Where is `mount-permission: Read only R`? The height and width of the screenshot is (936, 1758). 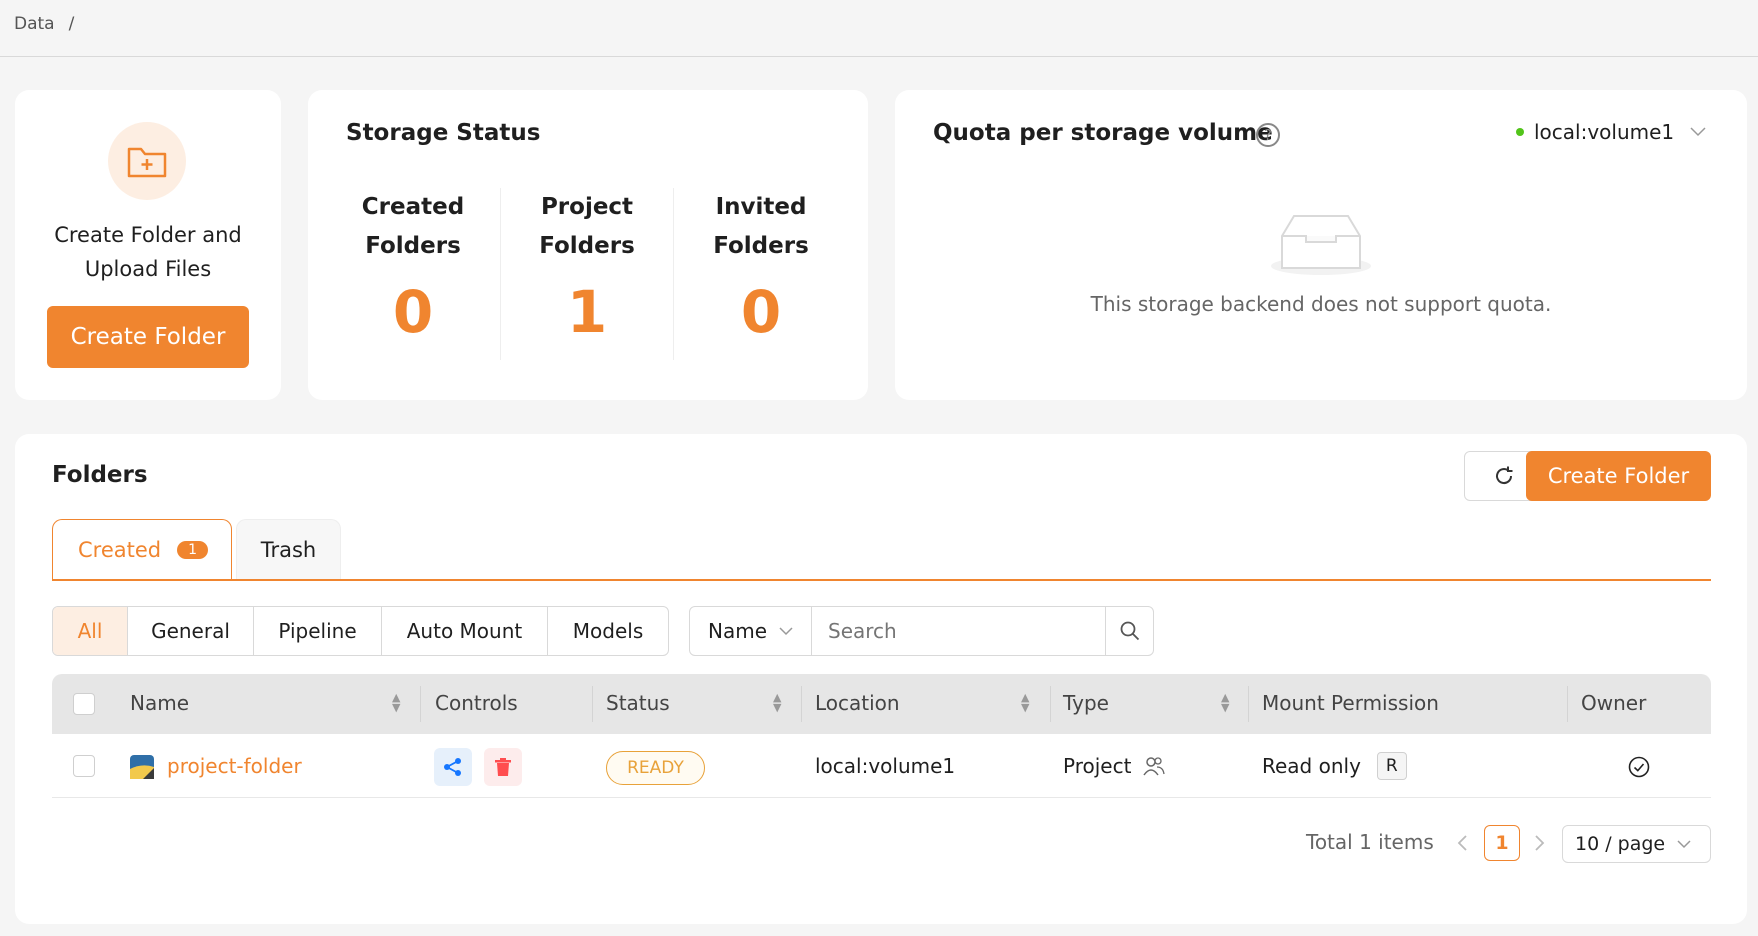
mount-permission: Read only R is located at coordinates (1334, 766).